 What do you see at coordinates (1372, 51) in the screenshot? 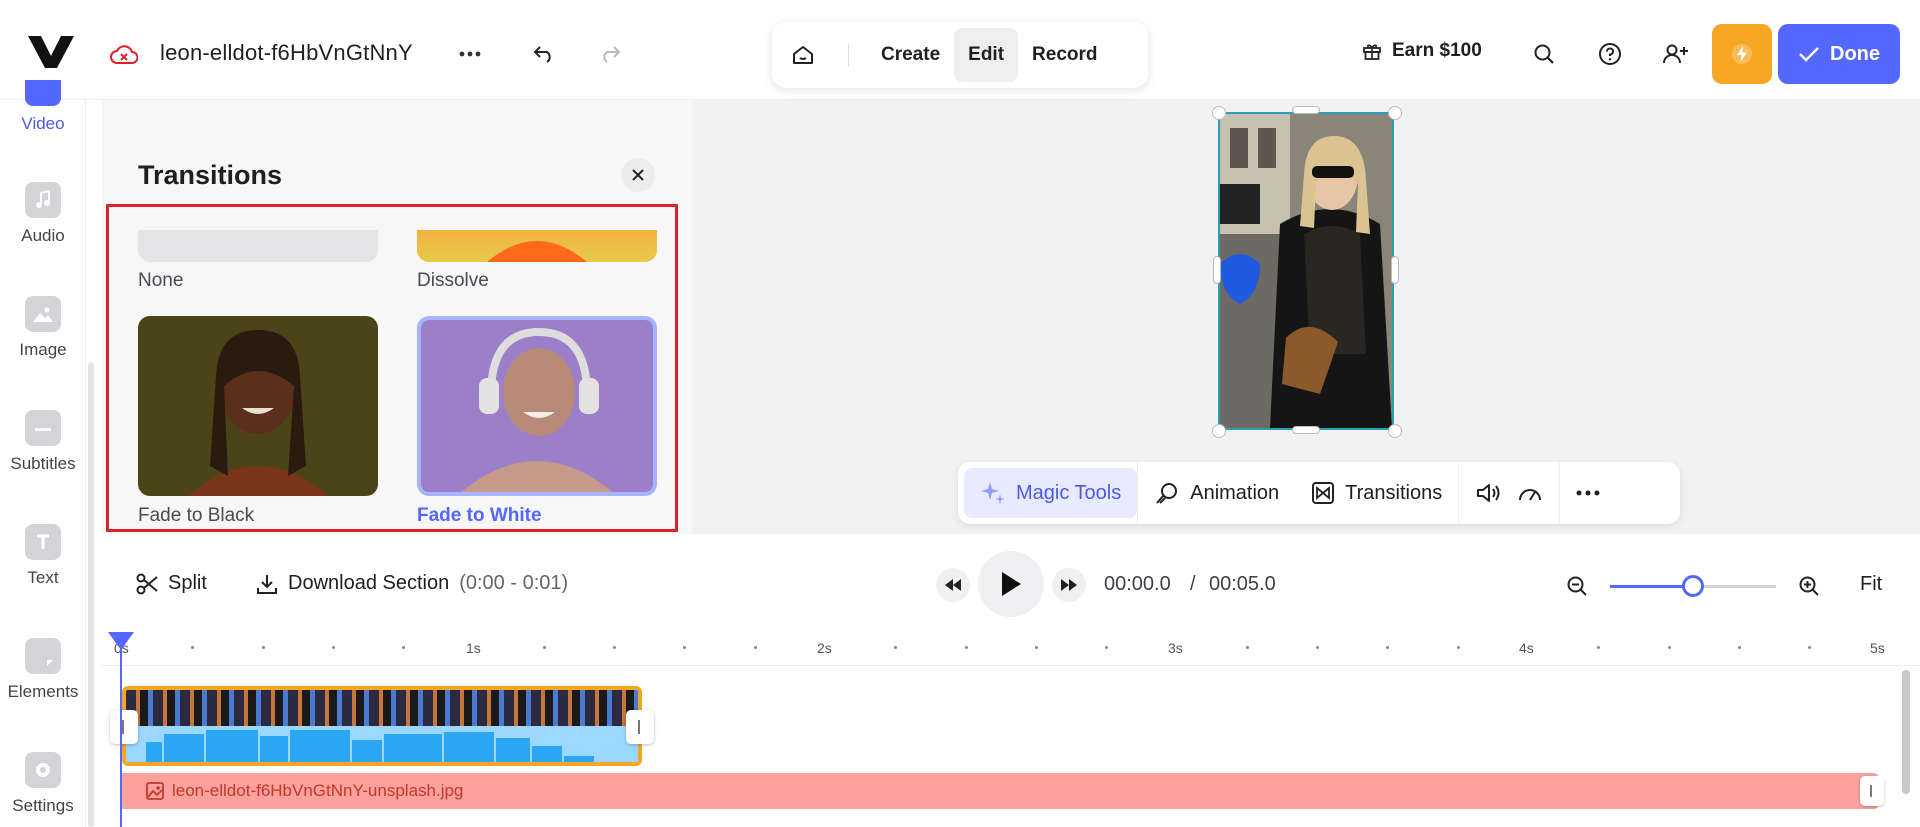
I see `gift-icon` at bounding box center [1372, 51].